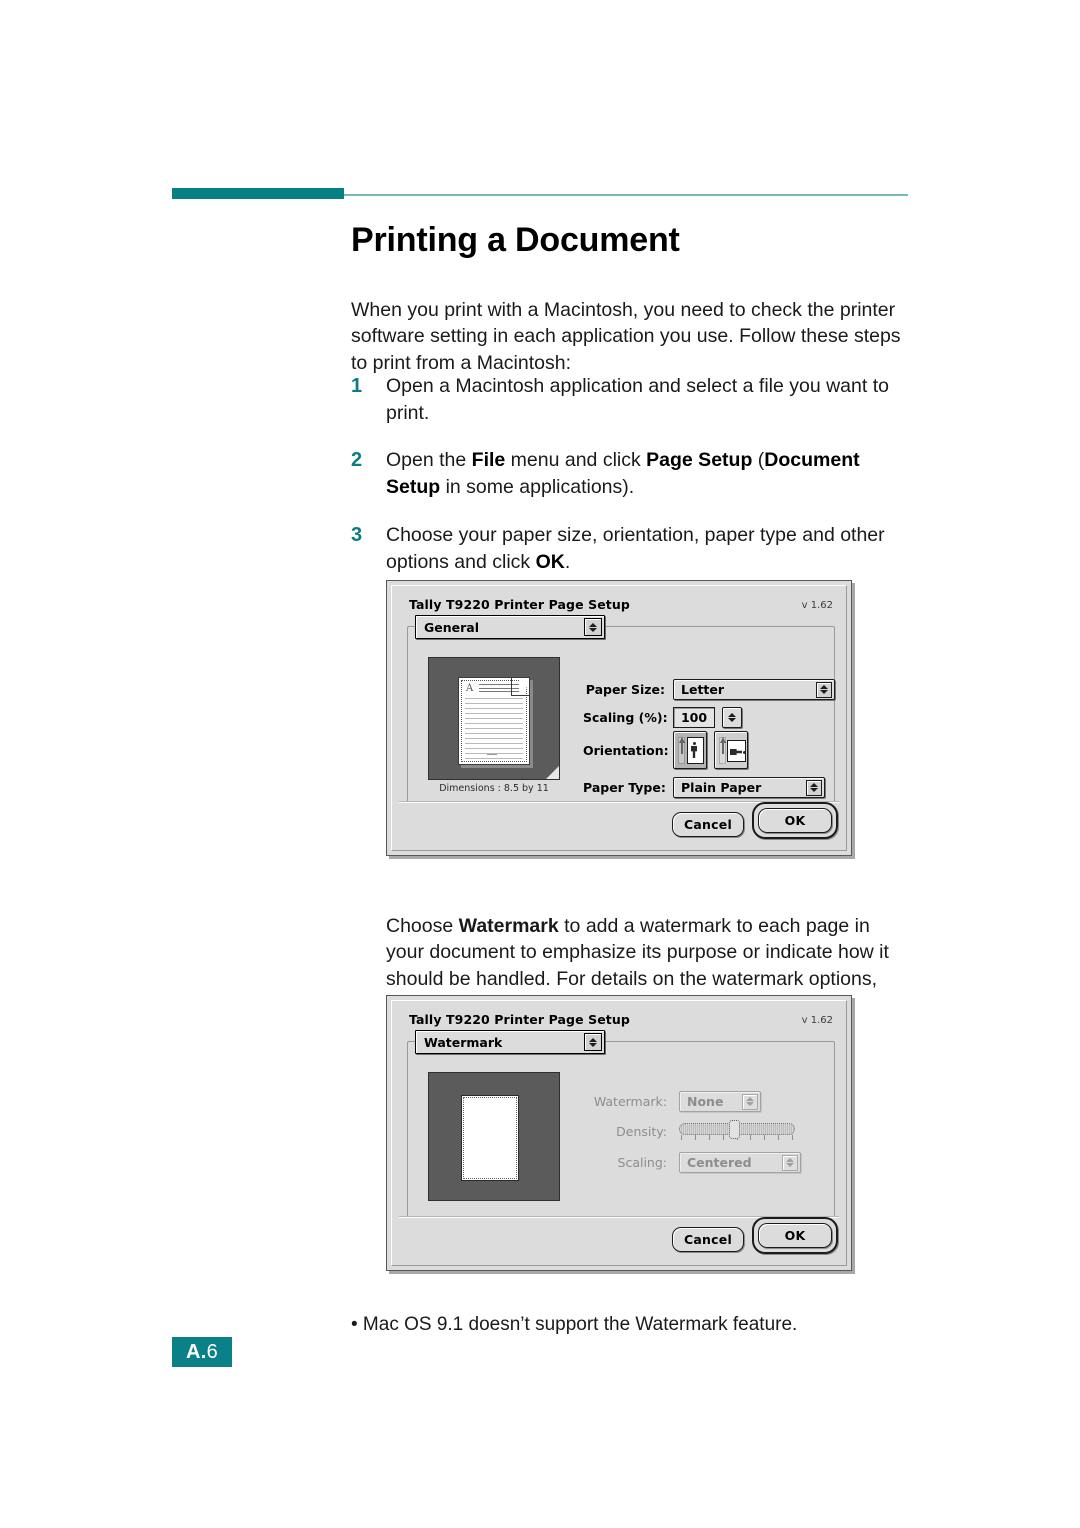 The width and height of the screenshot is (1080, 1528). What do you see at coordinates (552, 772) in the screenshot?
I see `preview-dogear-icon` at bounding box center [552, 772].